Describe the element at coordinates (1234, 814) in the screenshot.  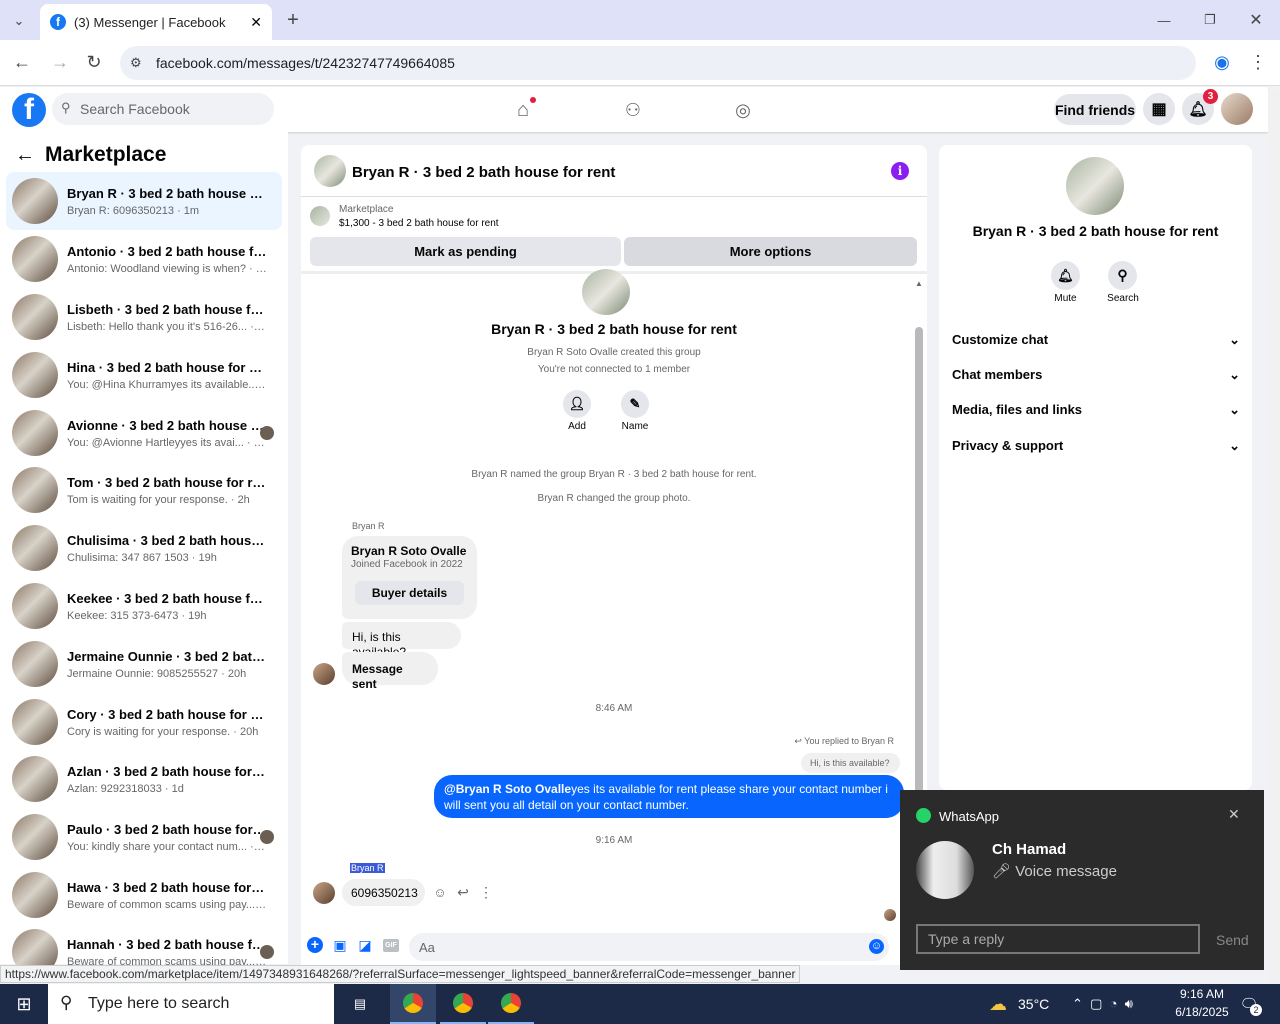
I see `close-icon: ✕` at that location.